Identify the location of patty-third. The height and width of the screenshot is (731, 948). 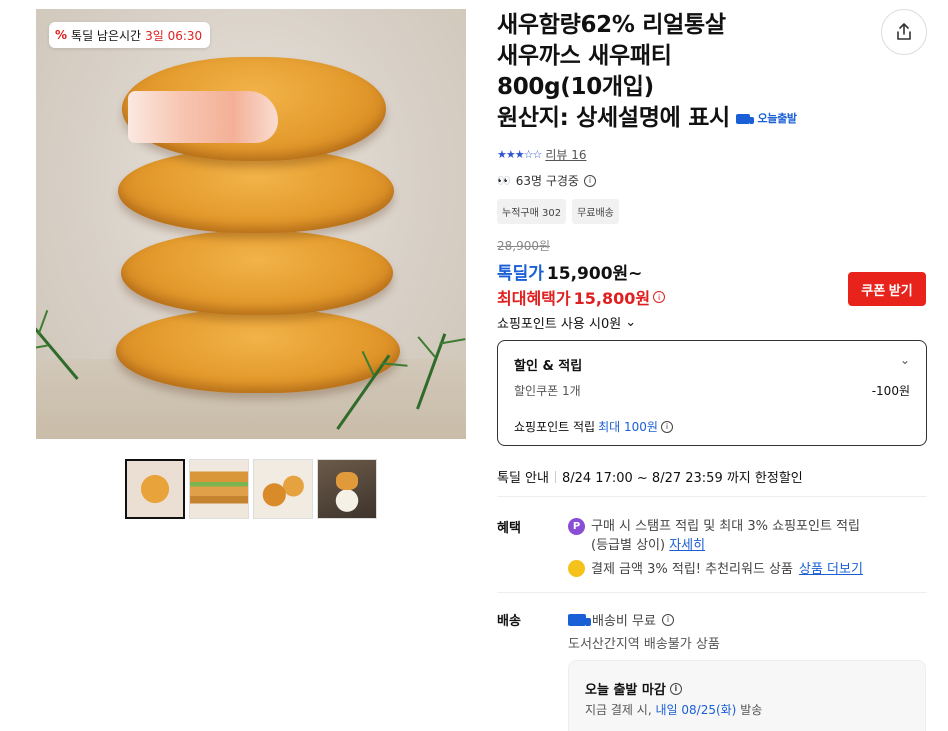
(257, 273).